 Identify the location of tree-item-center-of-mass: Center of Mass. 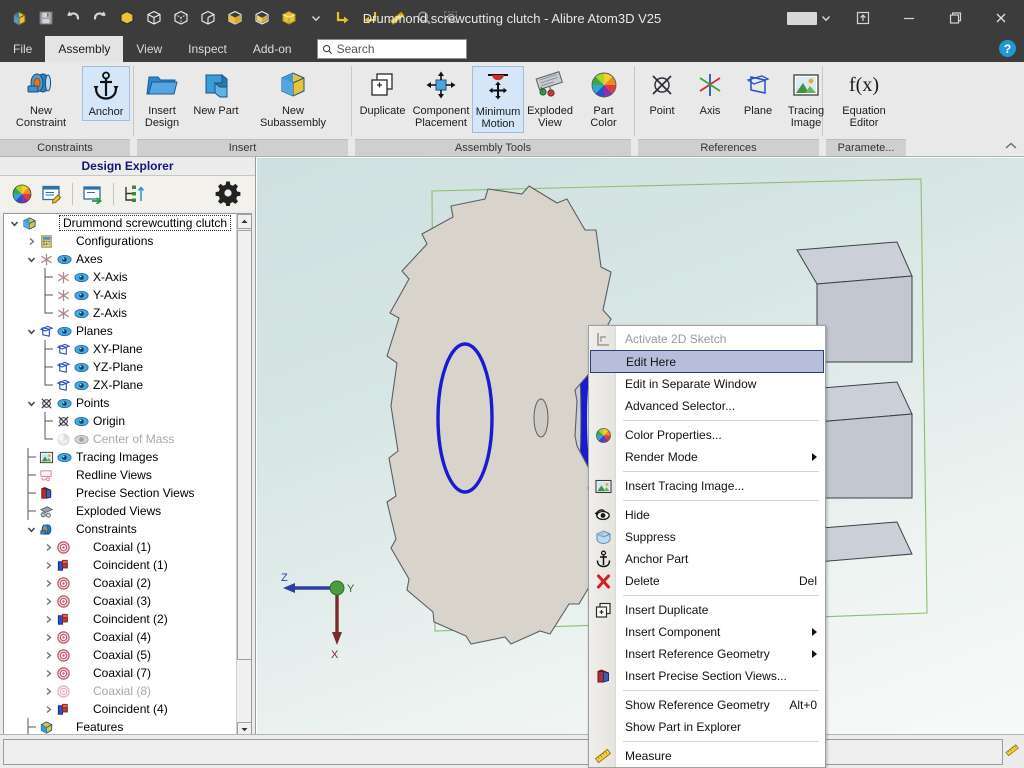
(120, 439).